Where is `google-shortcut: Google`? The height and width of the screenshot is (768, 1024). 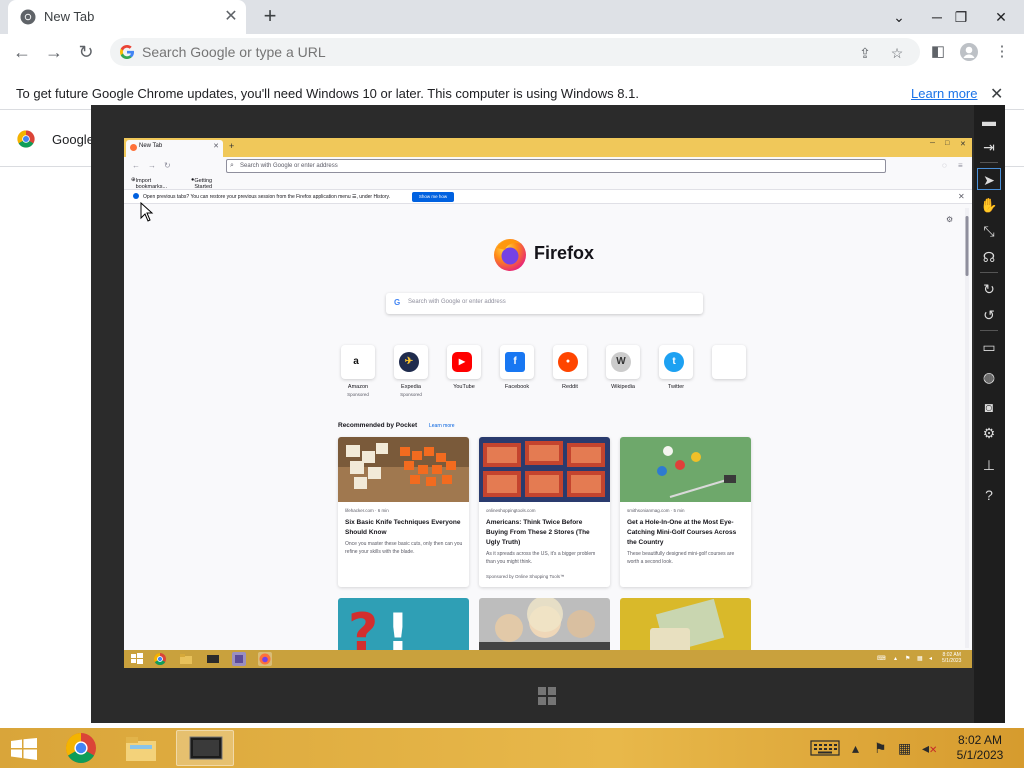
google-shortcut: Google is located at coordinates (50, 139).